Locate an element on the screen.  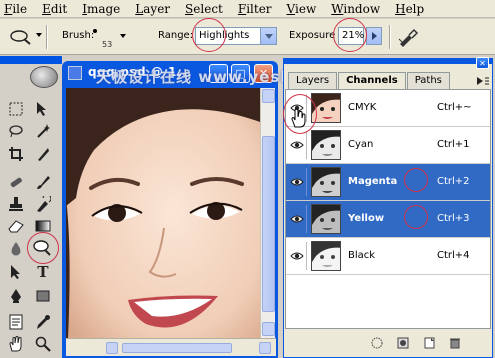
zoom-tool-icon is located at coordinates (43, 344).